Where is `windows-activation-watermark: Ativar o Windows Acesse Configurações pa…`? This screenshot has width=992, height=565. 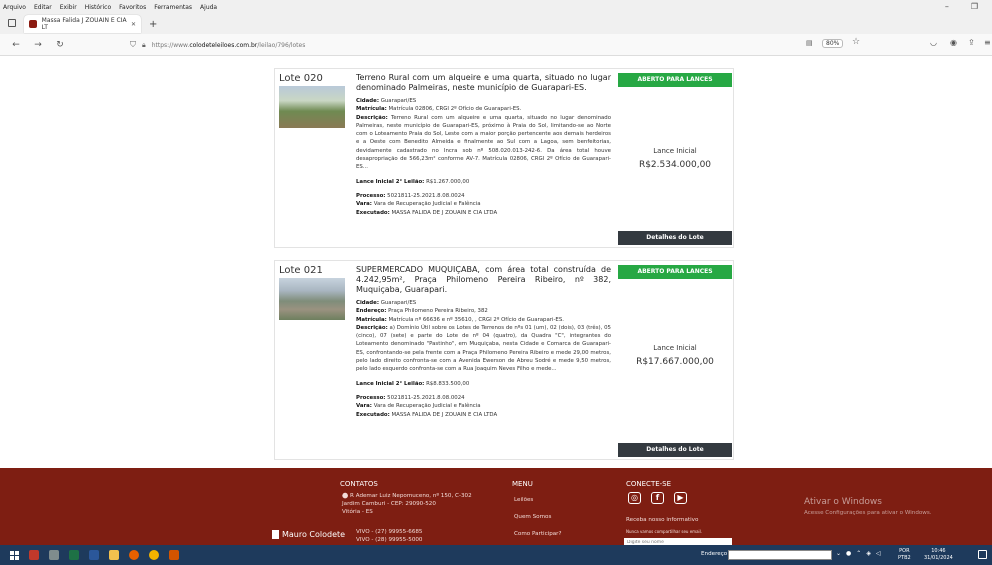
windows-activation-watermark: Ativar o Windows Acesse Configurações pa… is located at coordinates (868, 506).